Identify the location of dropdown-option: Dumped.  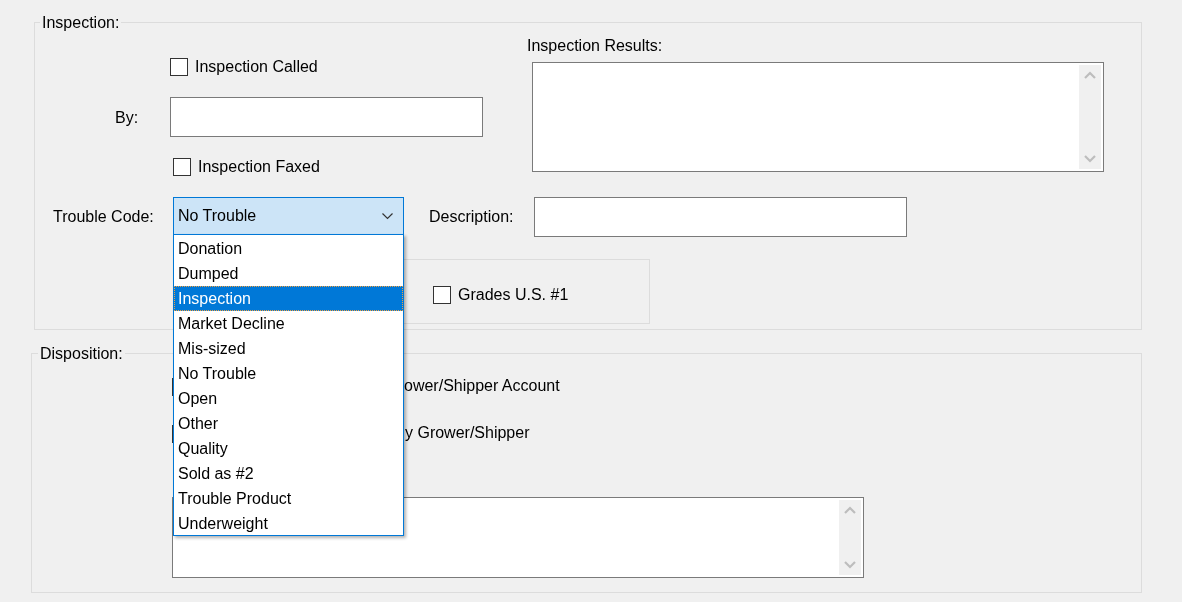
(288, 273).